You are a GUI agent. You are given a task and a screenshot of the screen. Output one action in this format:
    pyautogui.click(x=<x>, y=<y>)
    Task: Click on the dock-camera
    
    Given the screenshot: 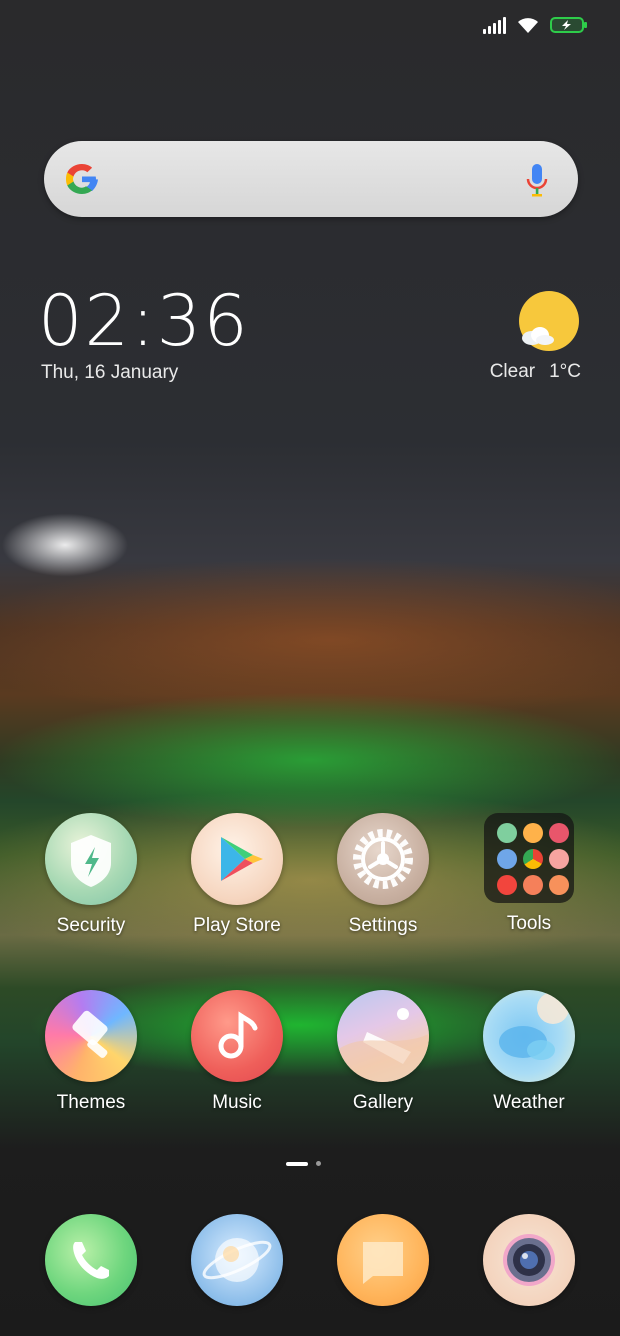 What is the action you would take?
    pyautogui.click(x=529, y=1260)
    